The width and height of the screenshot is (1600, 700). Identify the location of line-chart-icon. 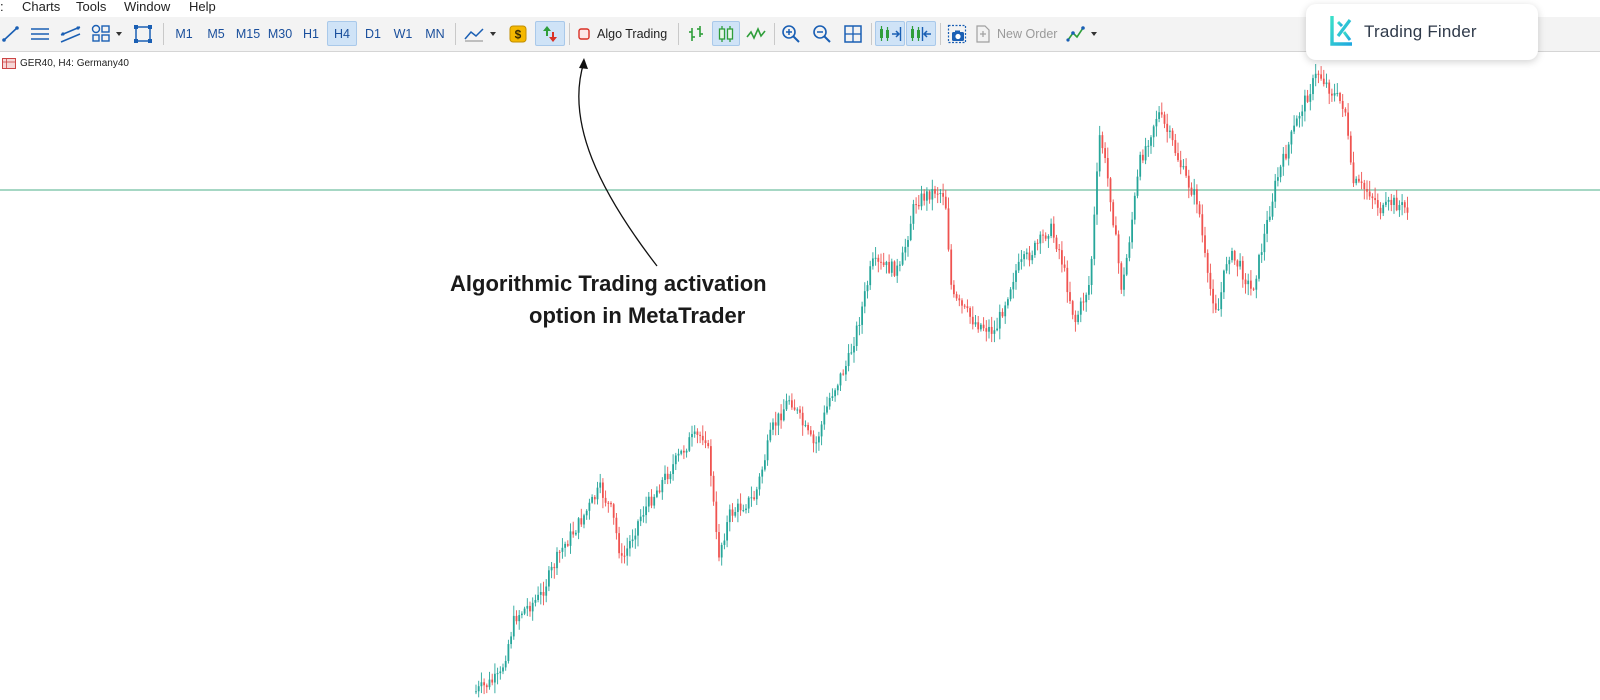
(756, 33).